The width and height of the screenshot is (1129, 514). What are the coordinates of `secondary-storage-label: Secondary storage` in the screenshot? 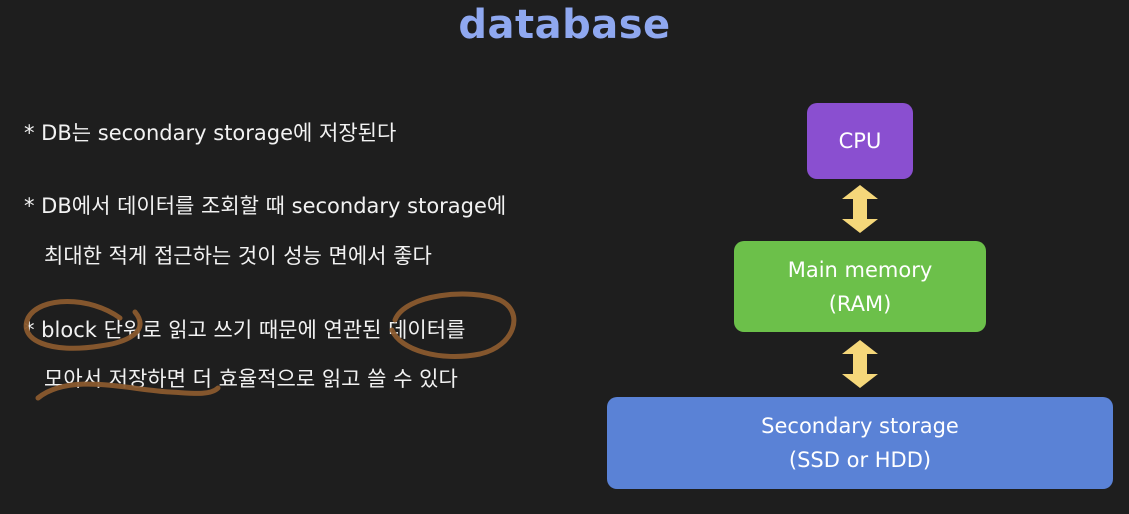 It's located at (860, 426).